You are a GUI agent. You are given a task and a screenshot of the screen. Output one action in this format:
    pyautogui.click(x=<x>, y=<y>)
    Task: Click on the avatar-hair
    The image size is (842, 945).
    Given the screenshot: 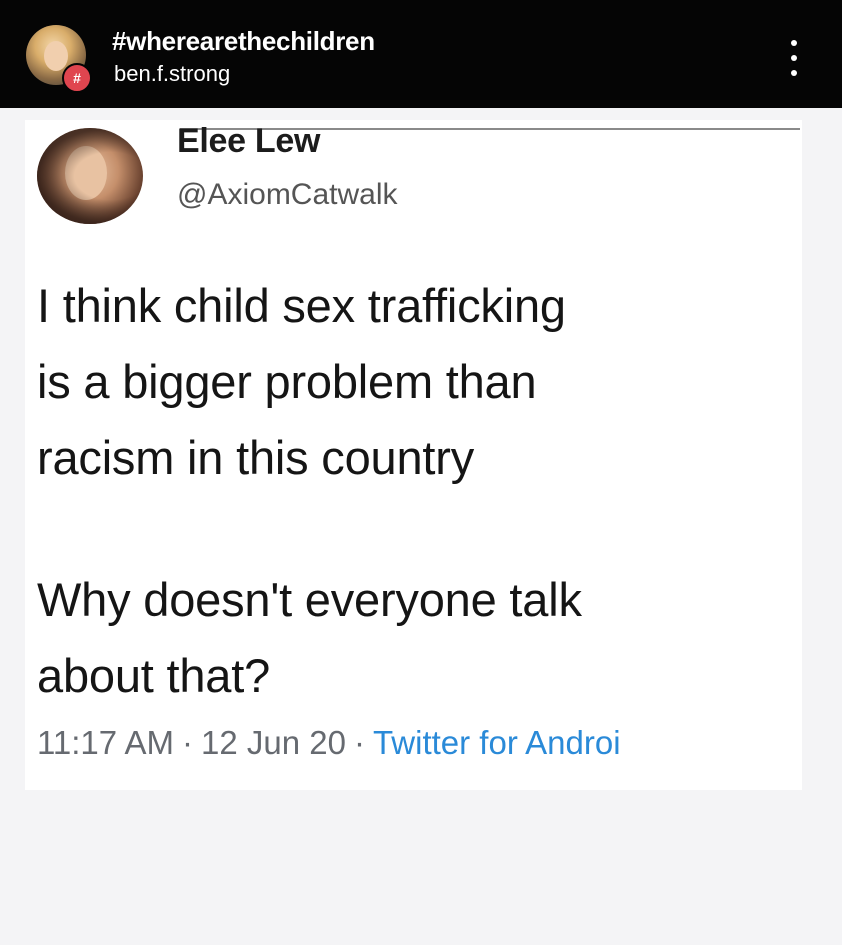 What is the action you would take?
    pyautogui.click(x=90, y=176)
    